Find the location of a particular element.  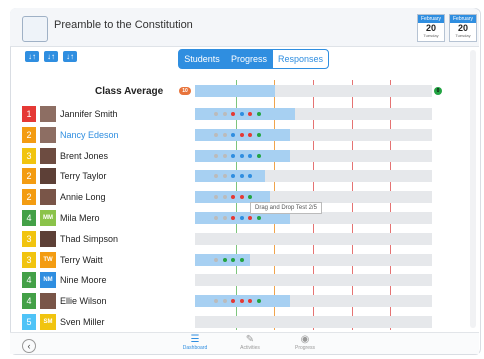

end-date: February 20 Tuesday is located at coordinates (463, 28).